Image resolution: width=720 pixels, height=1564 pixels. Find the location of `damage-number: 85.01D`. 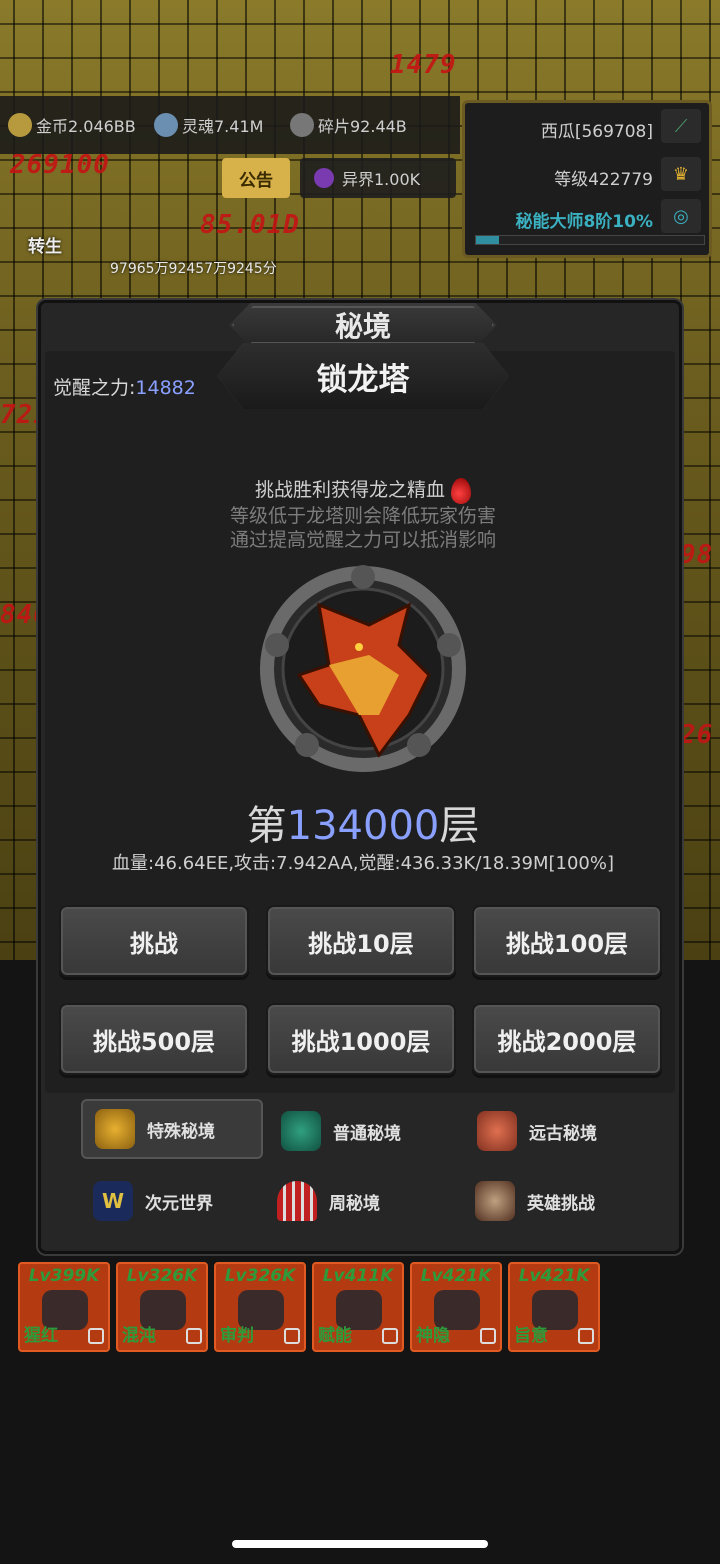

damage-number: 85.01D is located at coordinates (250, 225).